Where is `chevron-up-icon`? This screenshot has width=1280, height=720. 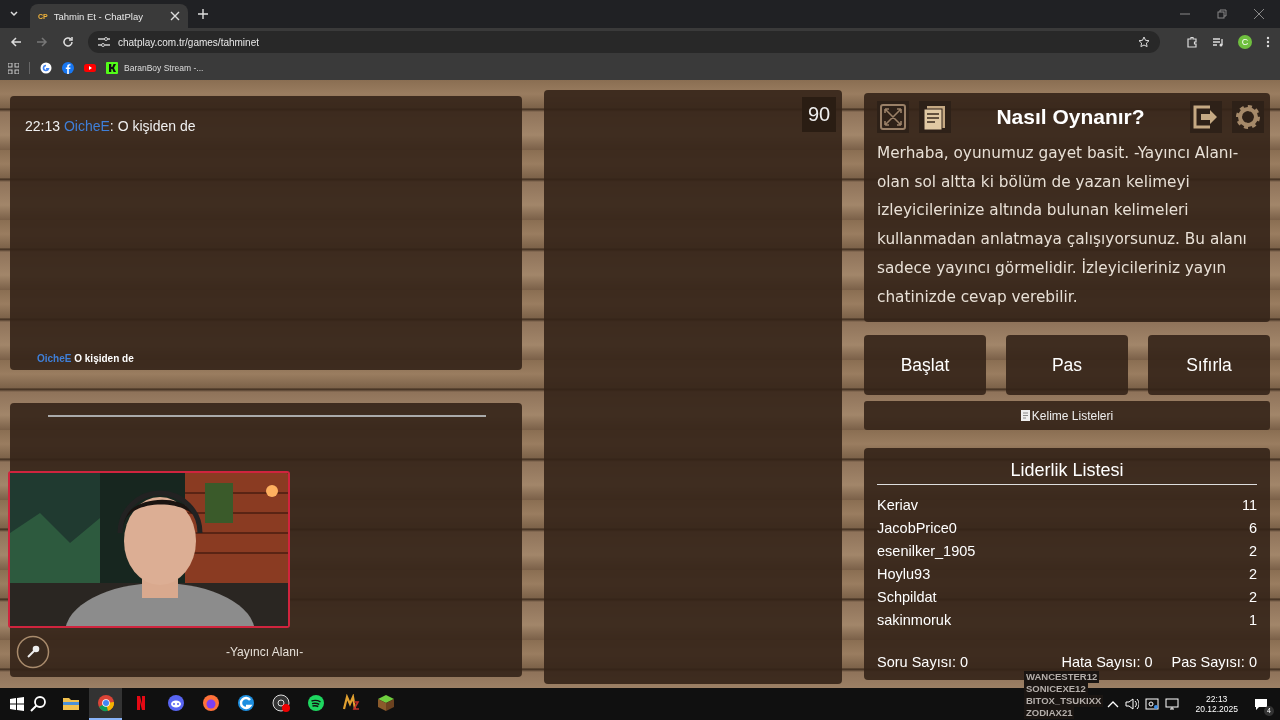 chevron-up-icon is located at coordinates (1113, 704).